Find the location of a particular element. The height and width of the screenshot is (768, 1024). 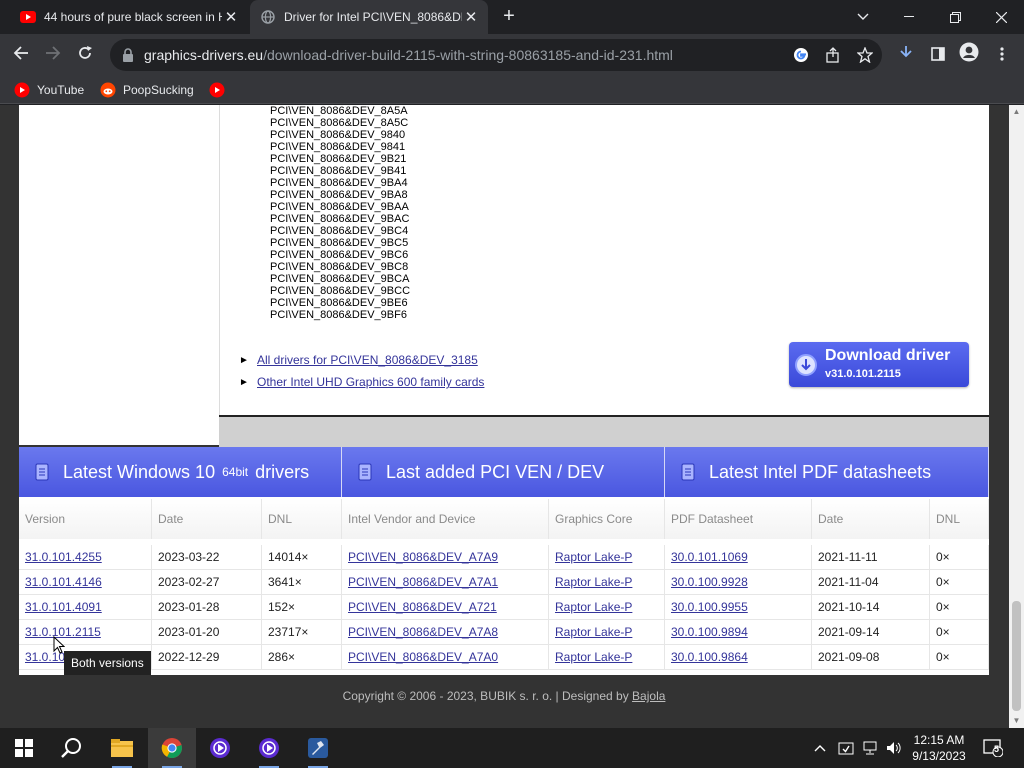

restore-icon is located at coordinates (955, 17).